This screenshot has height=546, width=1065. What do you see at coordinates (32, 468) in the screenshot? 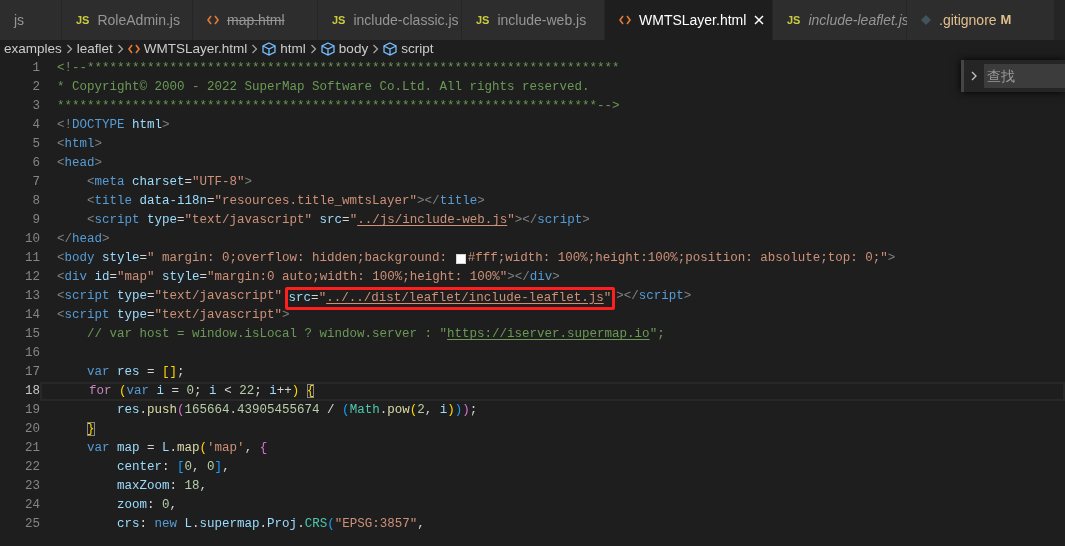
I see `line-number: 22` at bounding box center [32, 468].